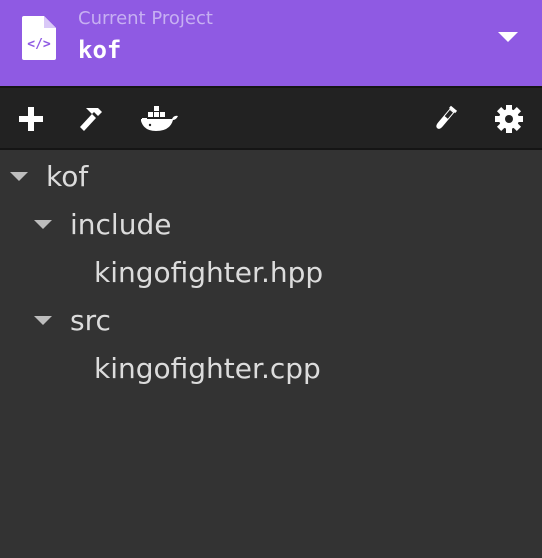 This screenshot has height=558, width=542. Describe the element at coordinates (31, 119) in the screenshot. I see `plus-icon` at that location.